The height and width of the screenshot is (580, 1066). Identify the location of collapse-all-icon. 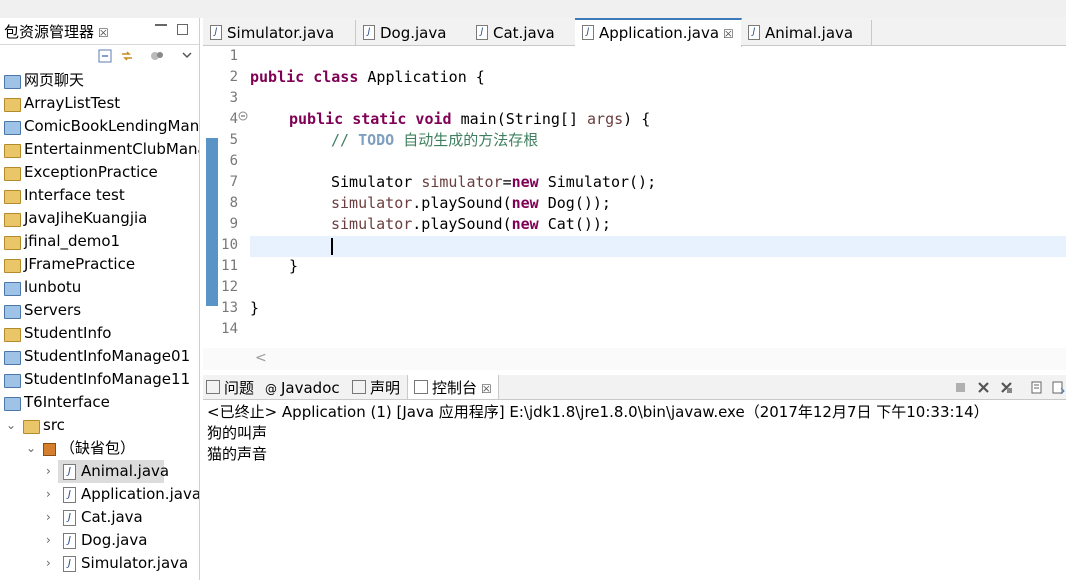
(105, 56).